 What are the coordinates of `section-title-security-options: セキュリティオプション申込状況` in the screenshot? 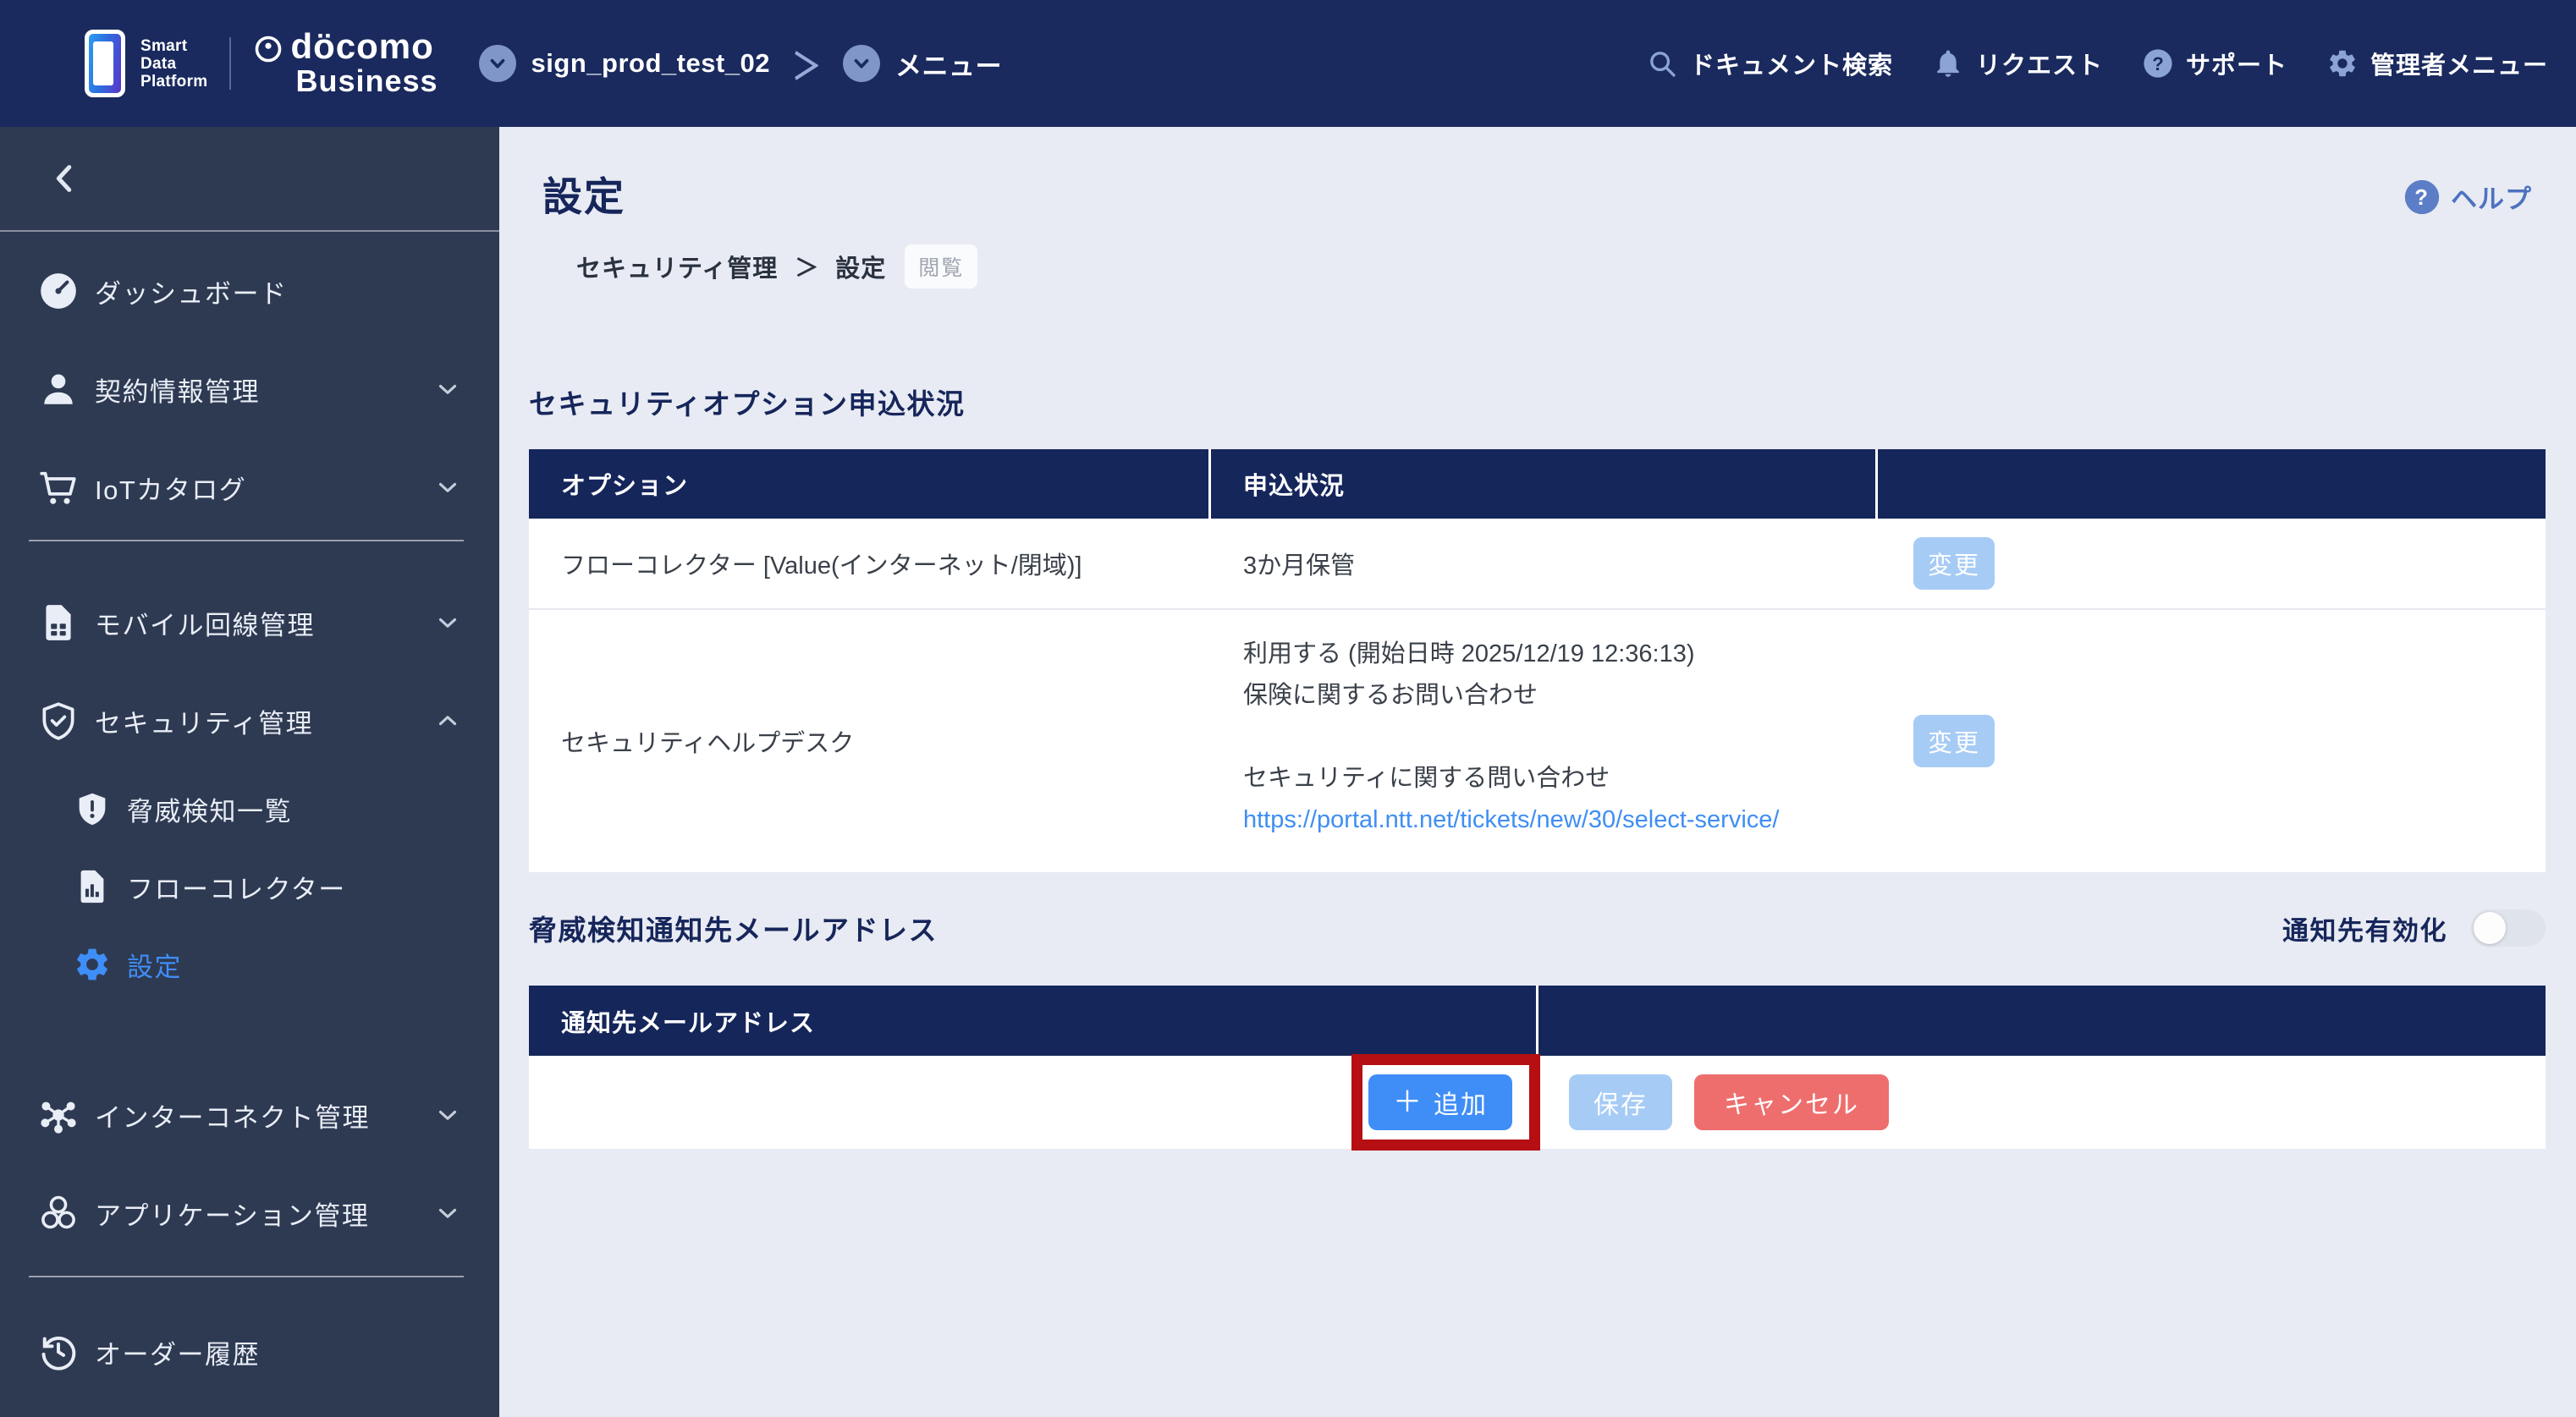 It's located at (747, 404).